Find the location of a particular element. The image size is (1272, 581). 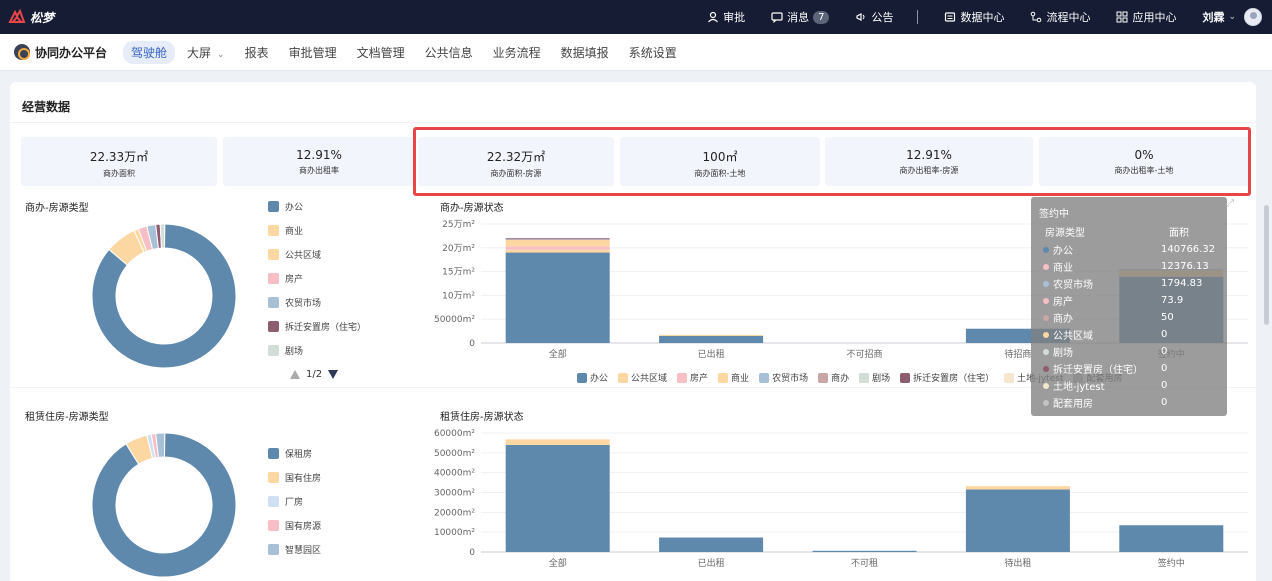

x-tick-label: 不可招商 is located at coordinates (864, 354).